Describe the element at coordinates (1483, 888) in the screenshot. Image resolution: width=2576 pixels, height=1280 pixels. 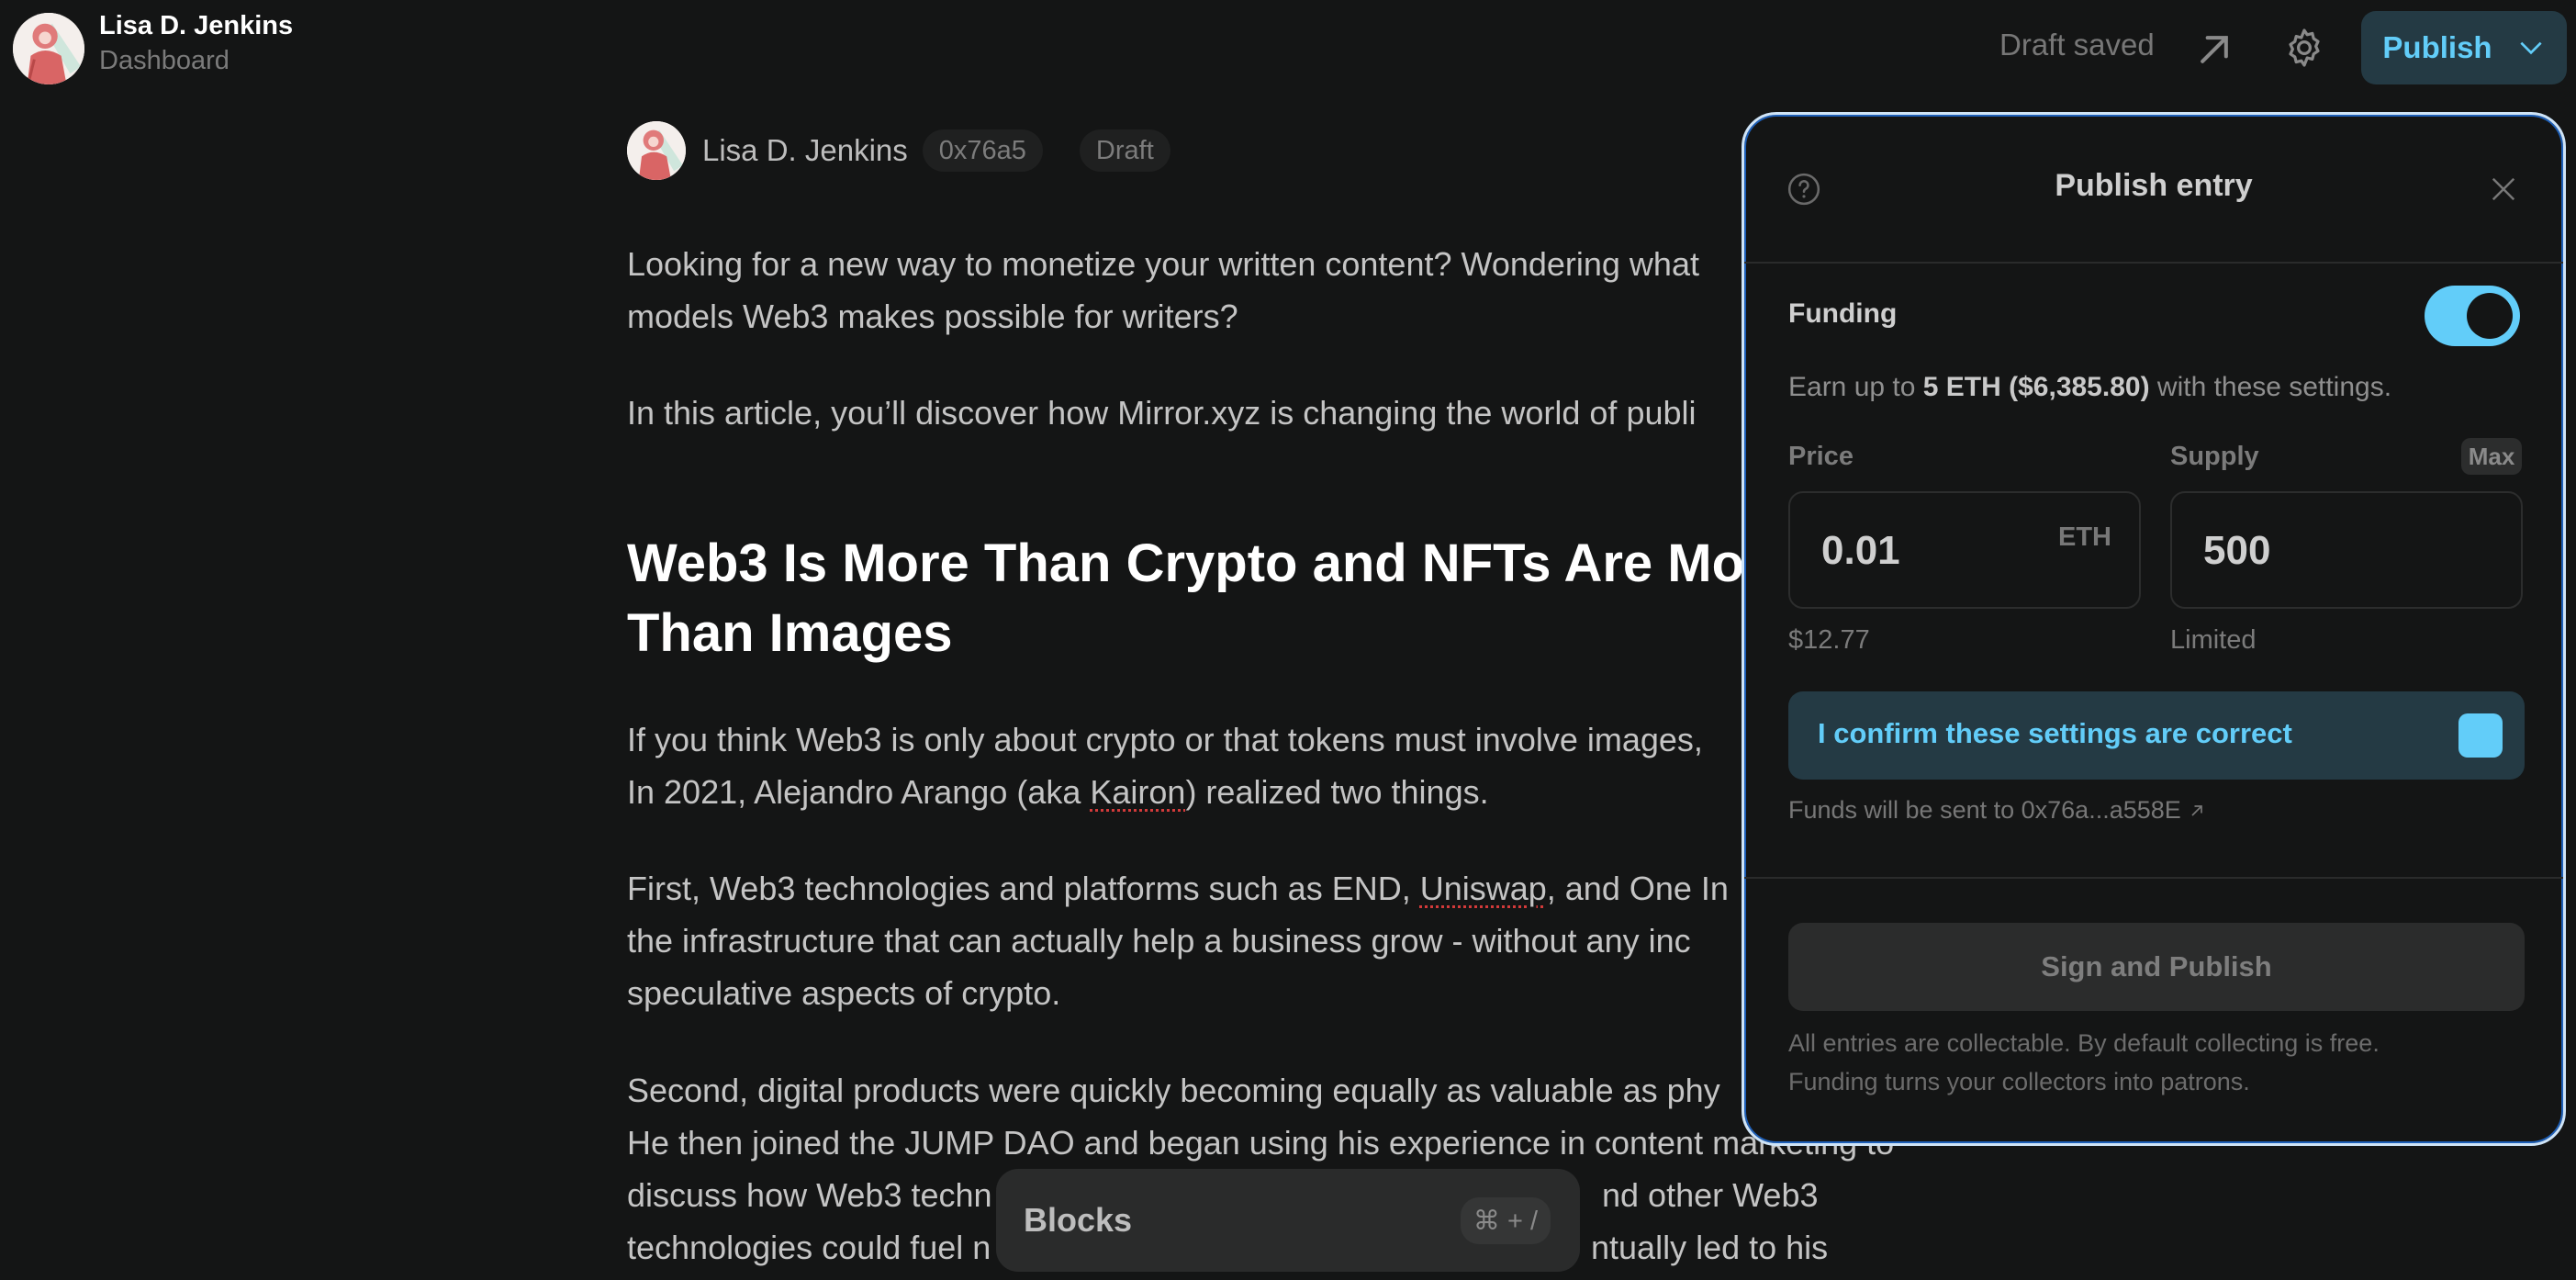
I see `misspelled-word: Uniswap` at that location.